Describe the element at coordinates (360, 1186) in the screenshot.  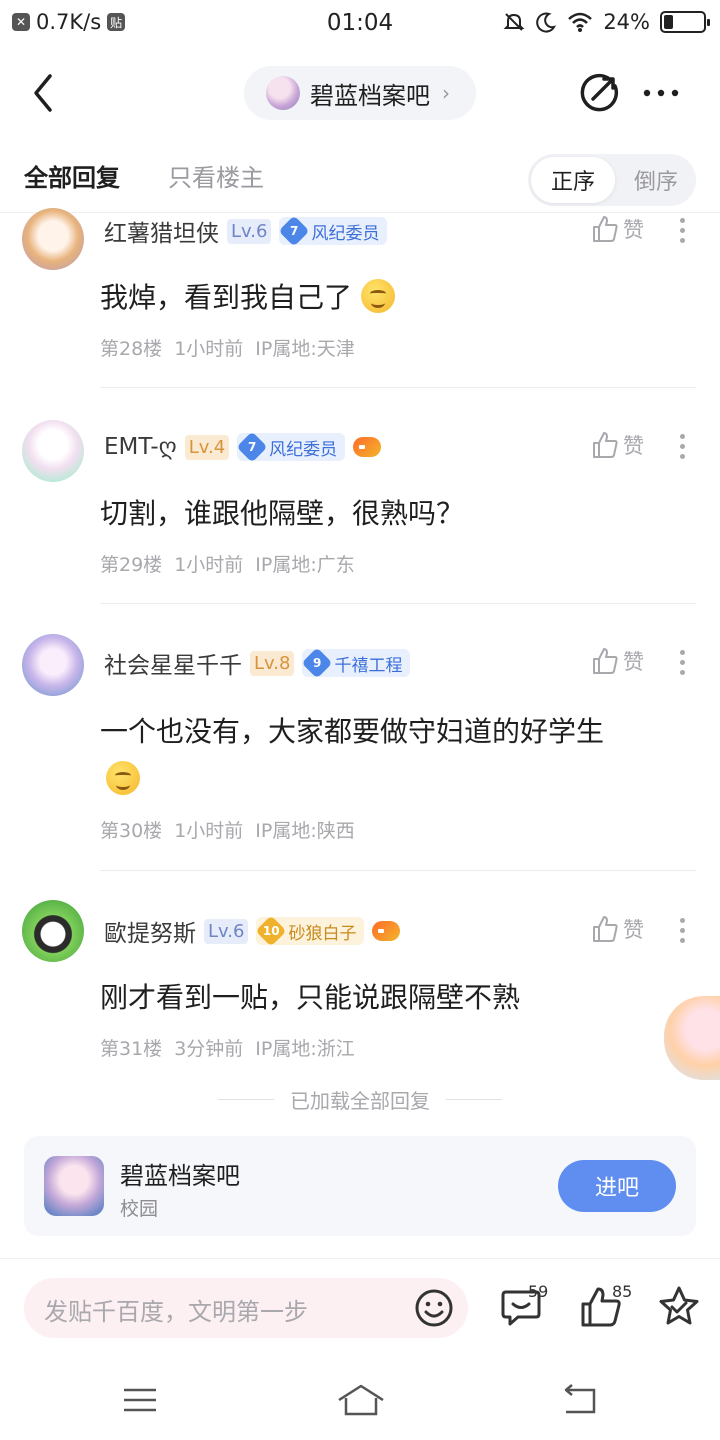
I see `forum-card: 碧蓝档案吧 校园 进吧` at that location.